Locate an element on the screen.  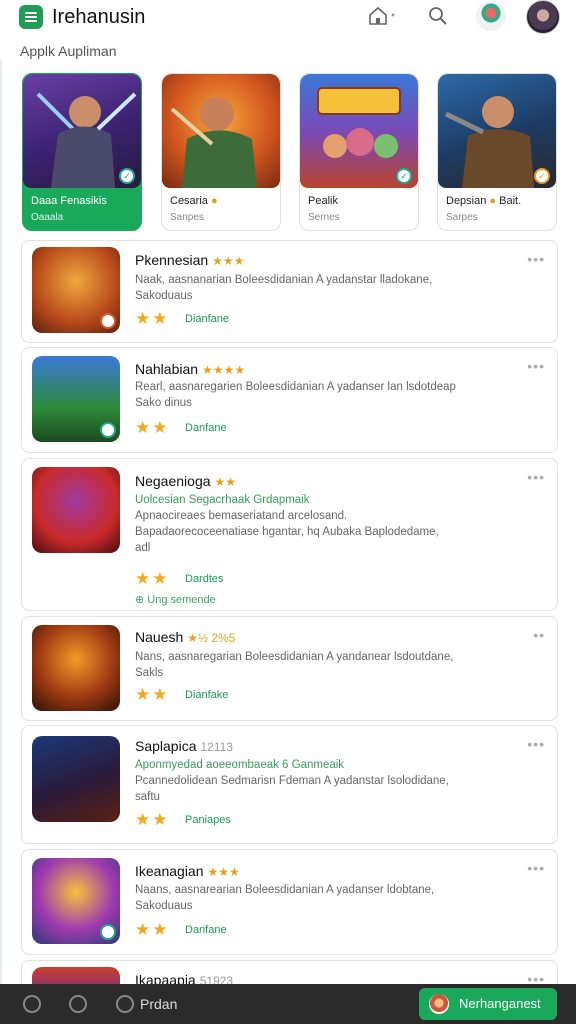
item-title: Ikeanagian ★★★ is located at coordinates (187, 871).